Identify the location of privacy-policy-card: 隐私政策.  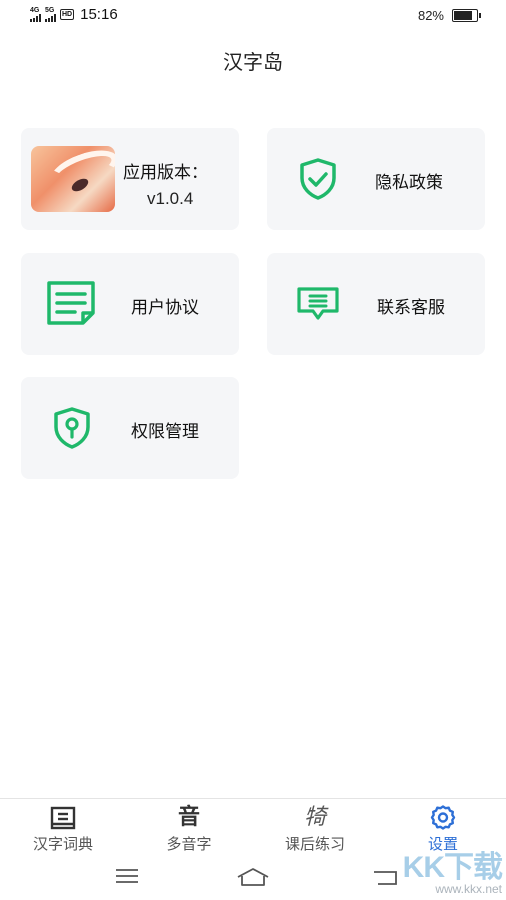
(376, 179).